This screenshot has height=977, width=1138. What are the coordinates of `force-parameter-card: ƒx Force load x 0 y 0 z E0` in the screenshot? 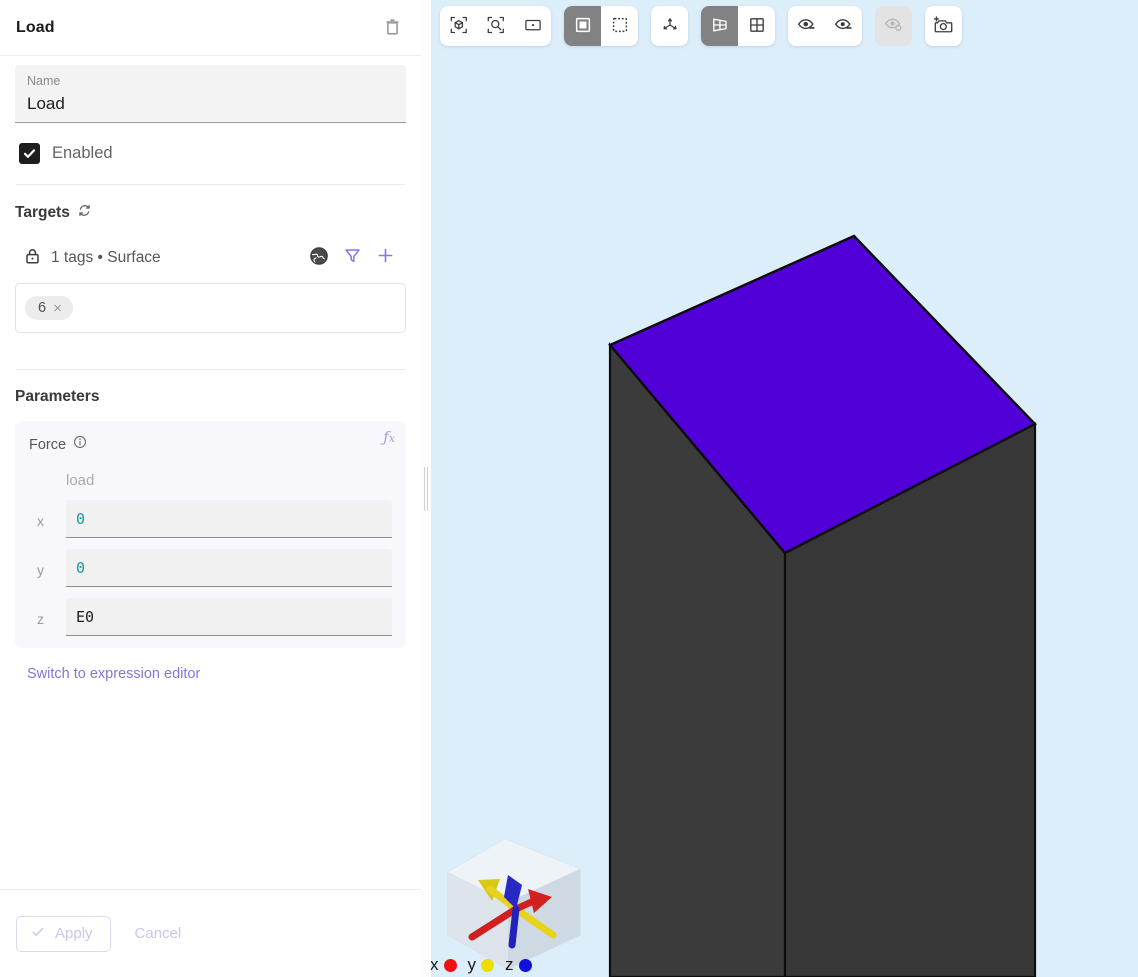 It's located at (210, 534).